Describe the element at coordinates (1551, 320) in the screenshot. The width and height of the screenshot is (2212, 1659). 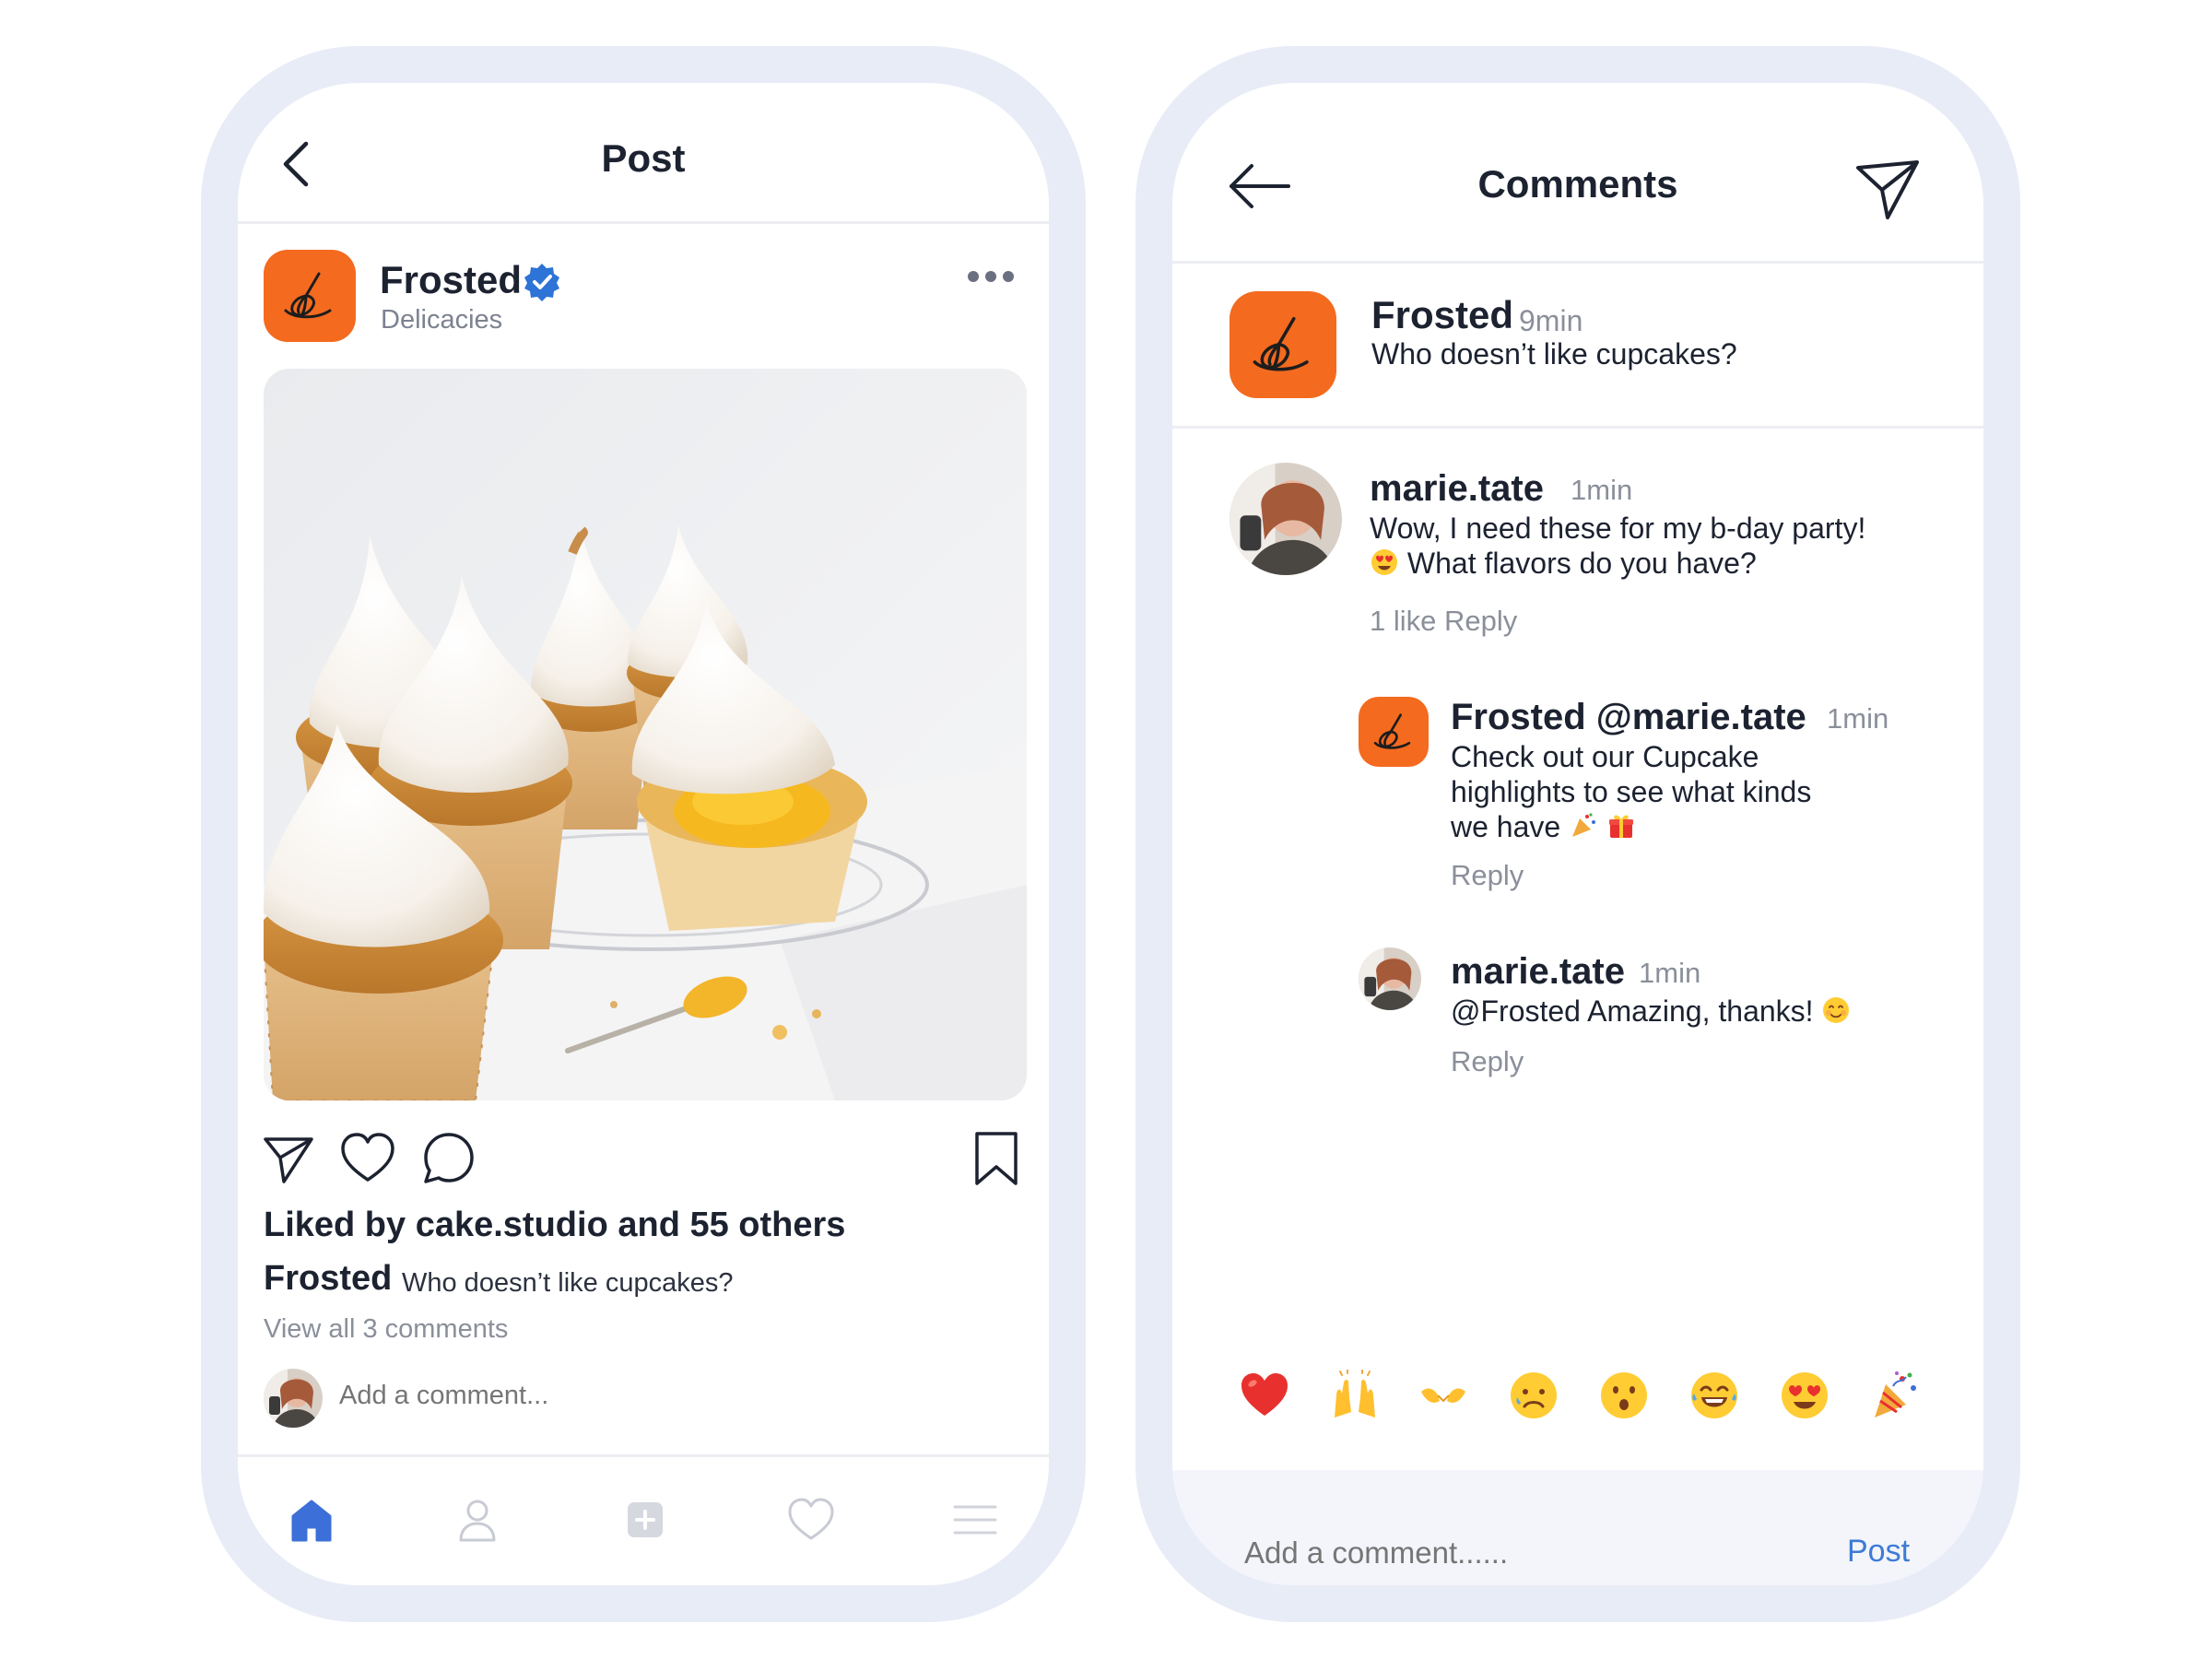
I see `post-time: 9min` at that location.